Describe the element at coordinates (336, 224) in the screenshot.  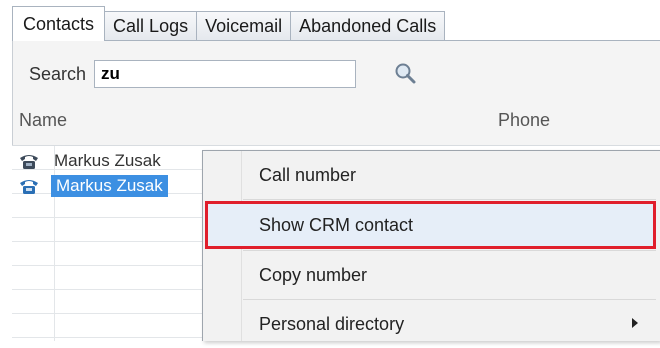
I see `menu-item-label: Show CRM contact` at that location.